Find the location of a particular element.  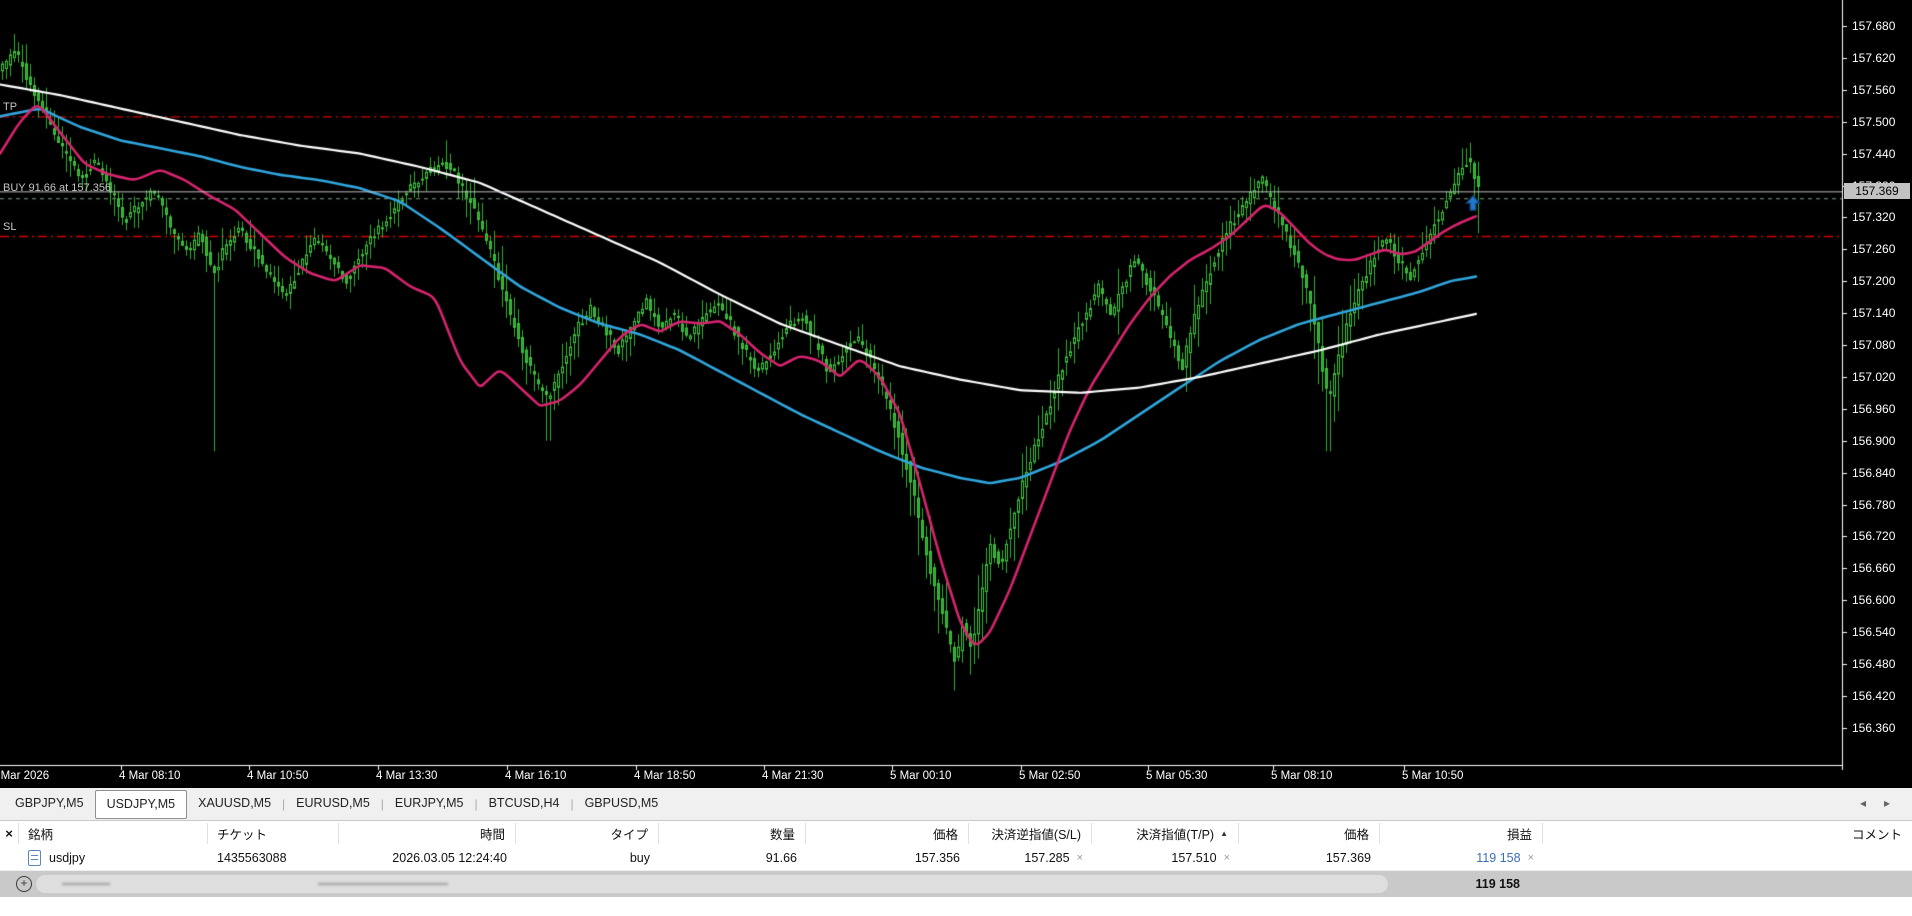

order-type-cell-value: buy is located at coordinates (639, 858).